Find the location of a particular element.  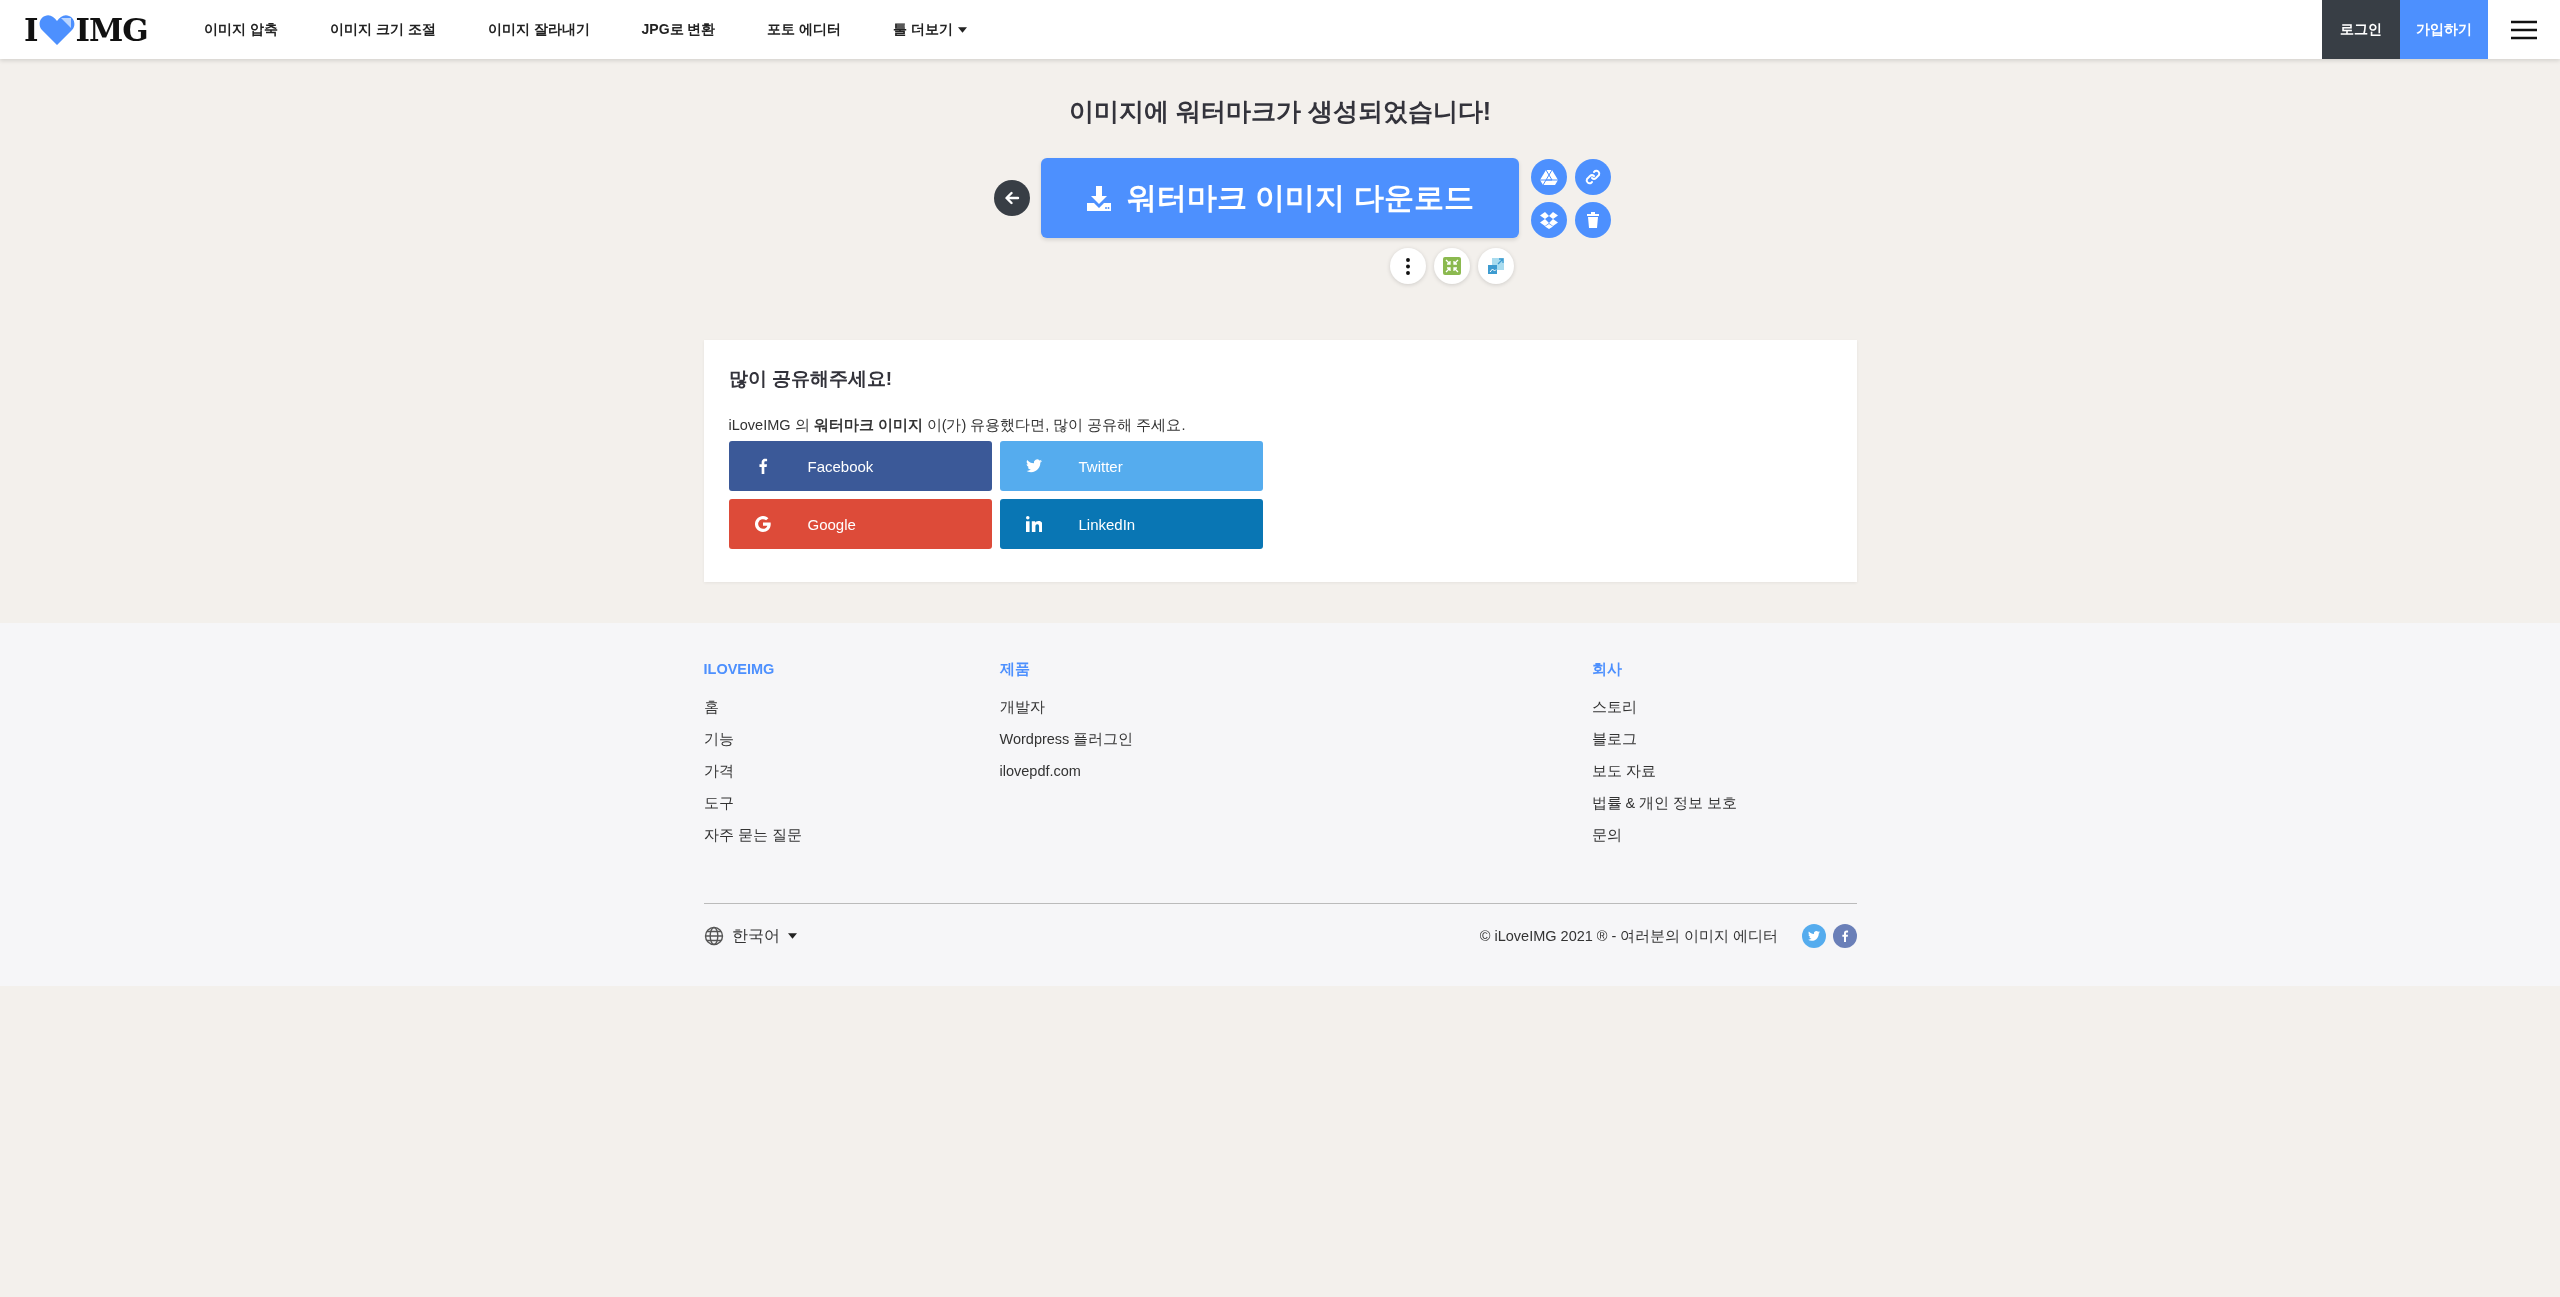

copyright-text: © iLoveIMG 2021 ® - 여러분의 이미지 에디터 is located at coordinates (1629, 936).